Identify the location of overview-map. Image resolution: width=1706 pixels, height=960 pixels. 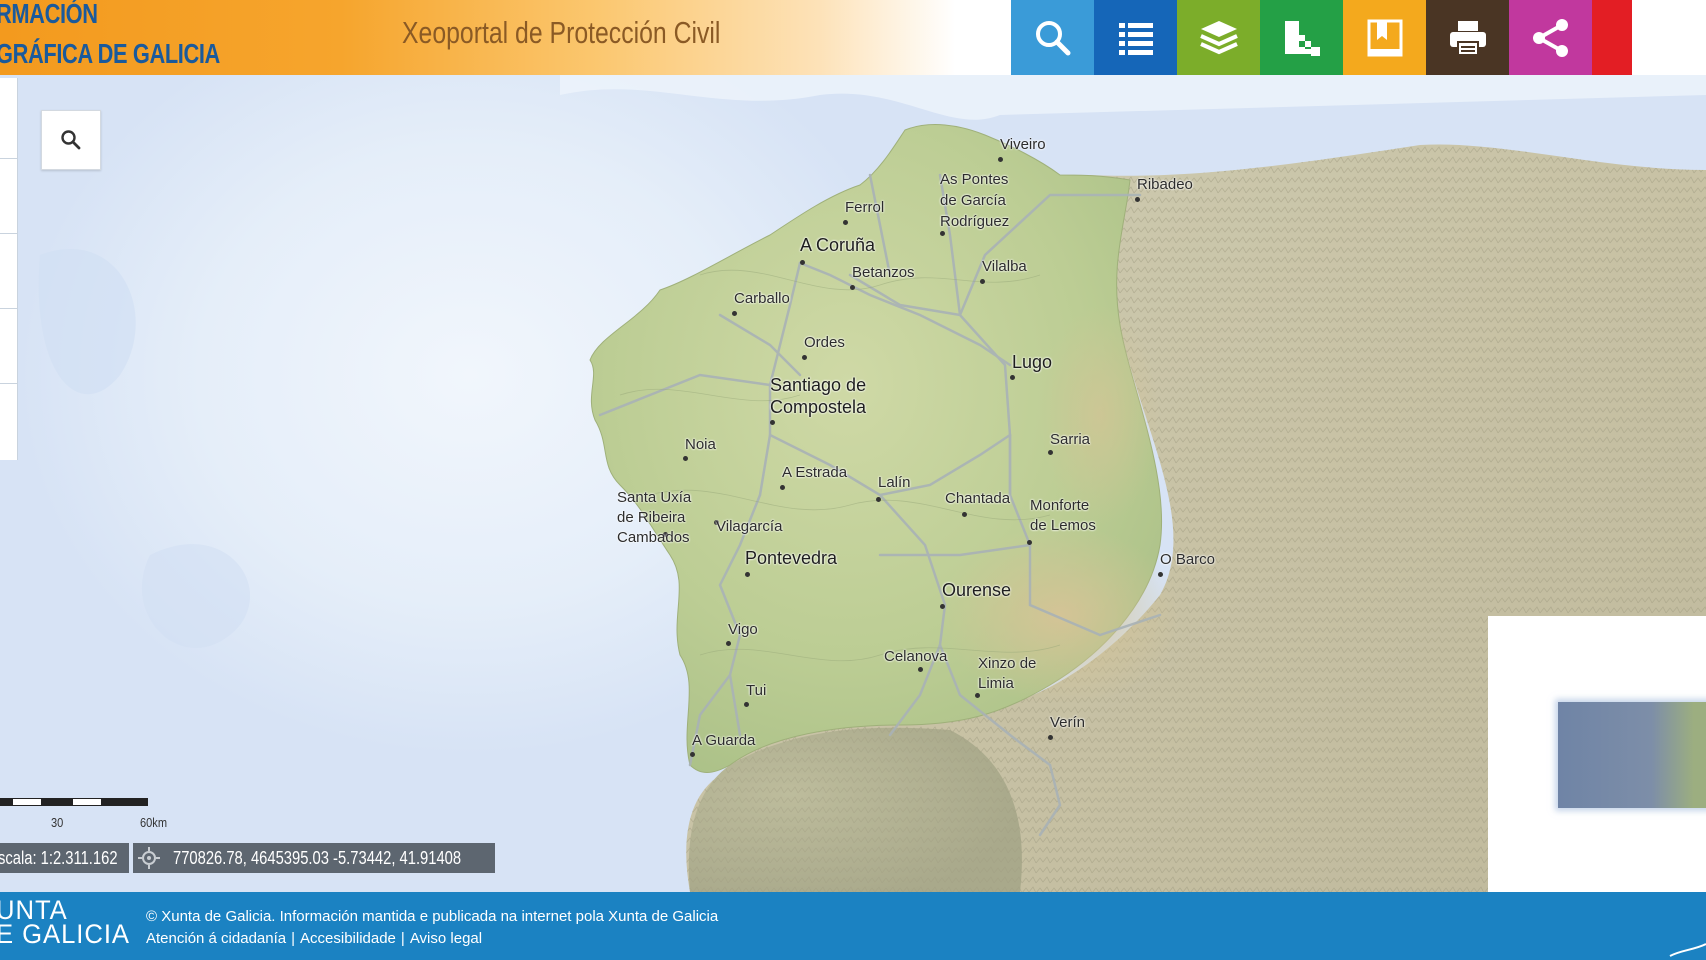
(1597, 754).